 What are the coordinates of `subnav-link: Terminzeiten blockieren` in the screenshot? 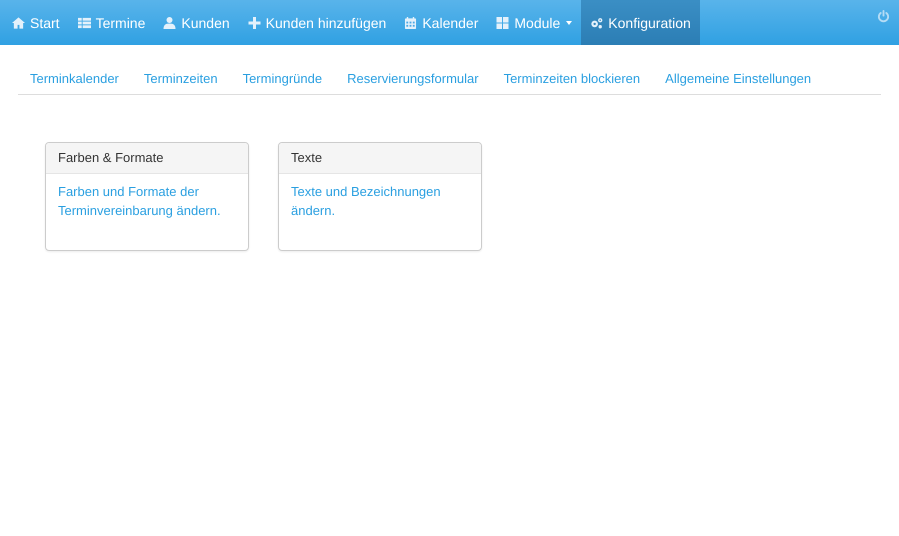 It's located at (572, 78).